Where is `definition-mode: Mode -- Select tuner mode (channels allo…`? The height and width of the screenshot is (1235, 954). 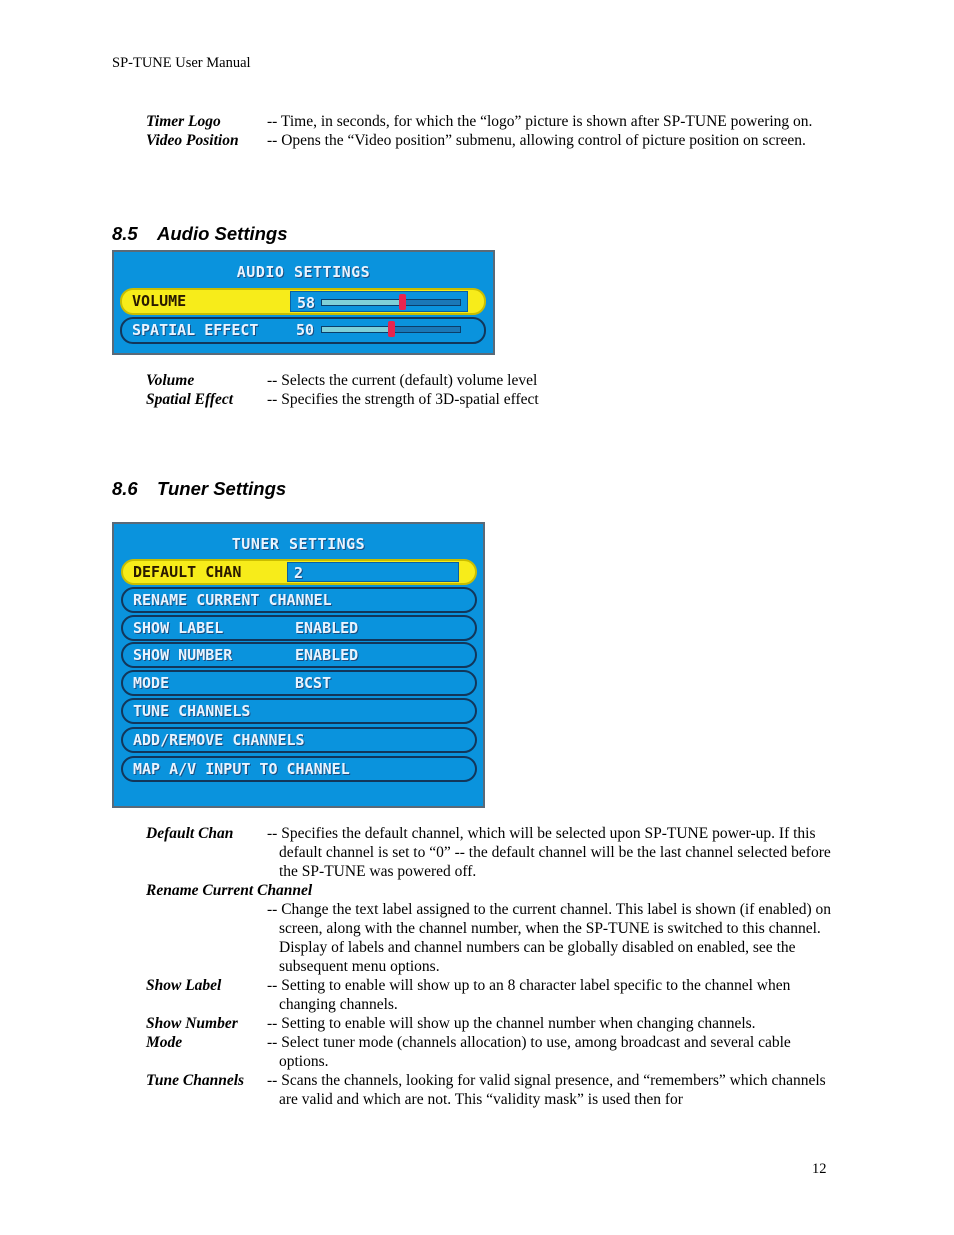 definition-mode: Mode -- Select tuner mode (channels allo… is located at coordinates (491, 1052).